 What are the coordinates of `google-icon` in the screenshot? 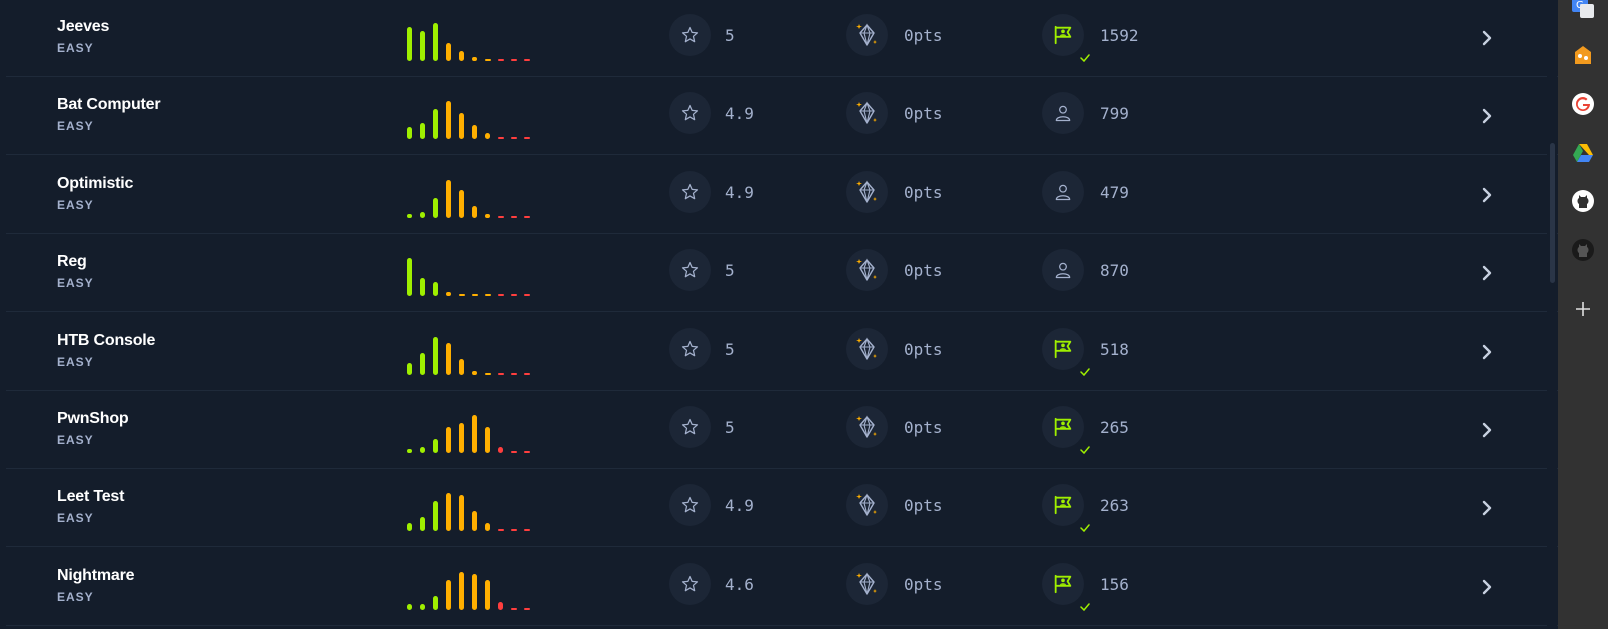 It's located at (1583, 104).